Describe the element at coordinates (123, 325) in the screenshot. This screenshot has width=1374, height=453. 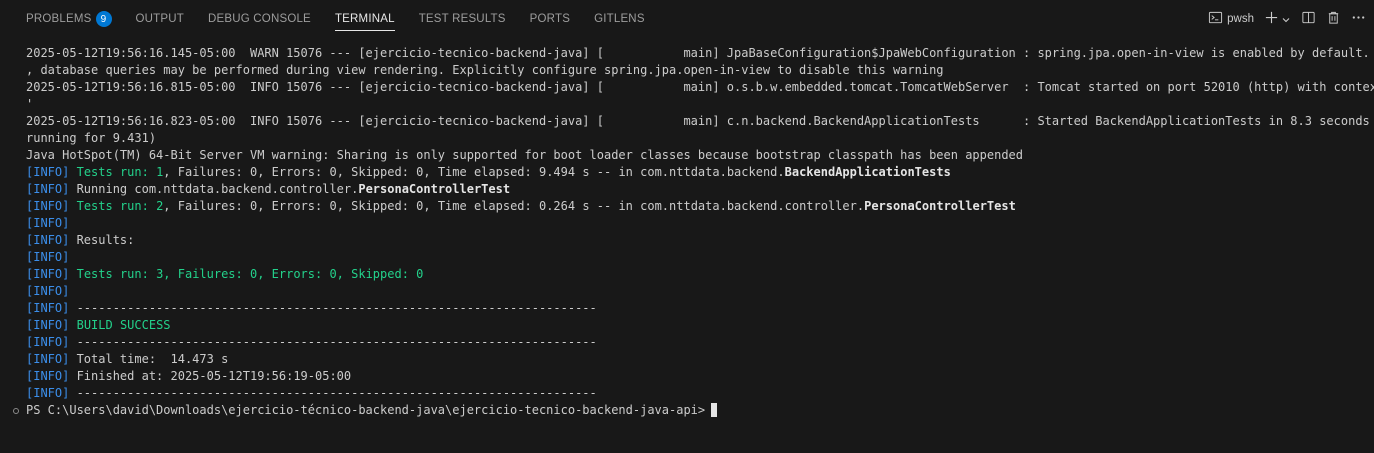
I see `terminal-text: BUILD SUCCESS` at that location.